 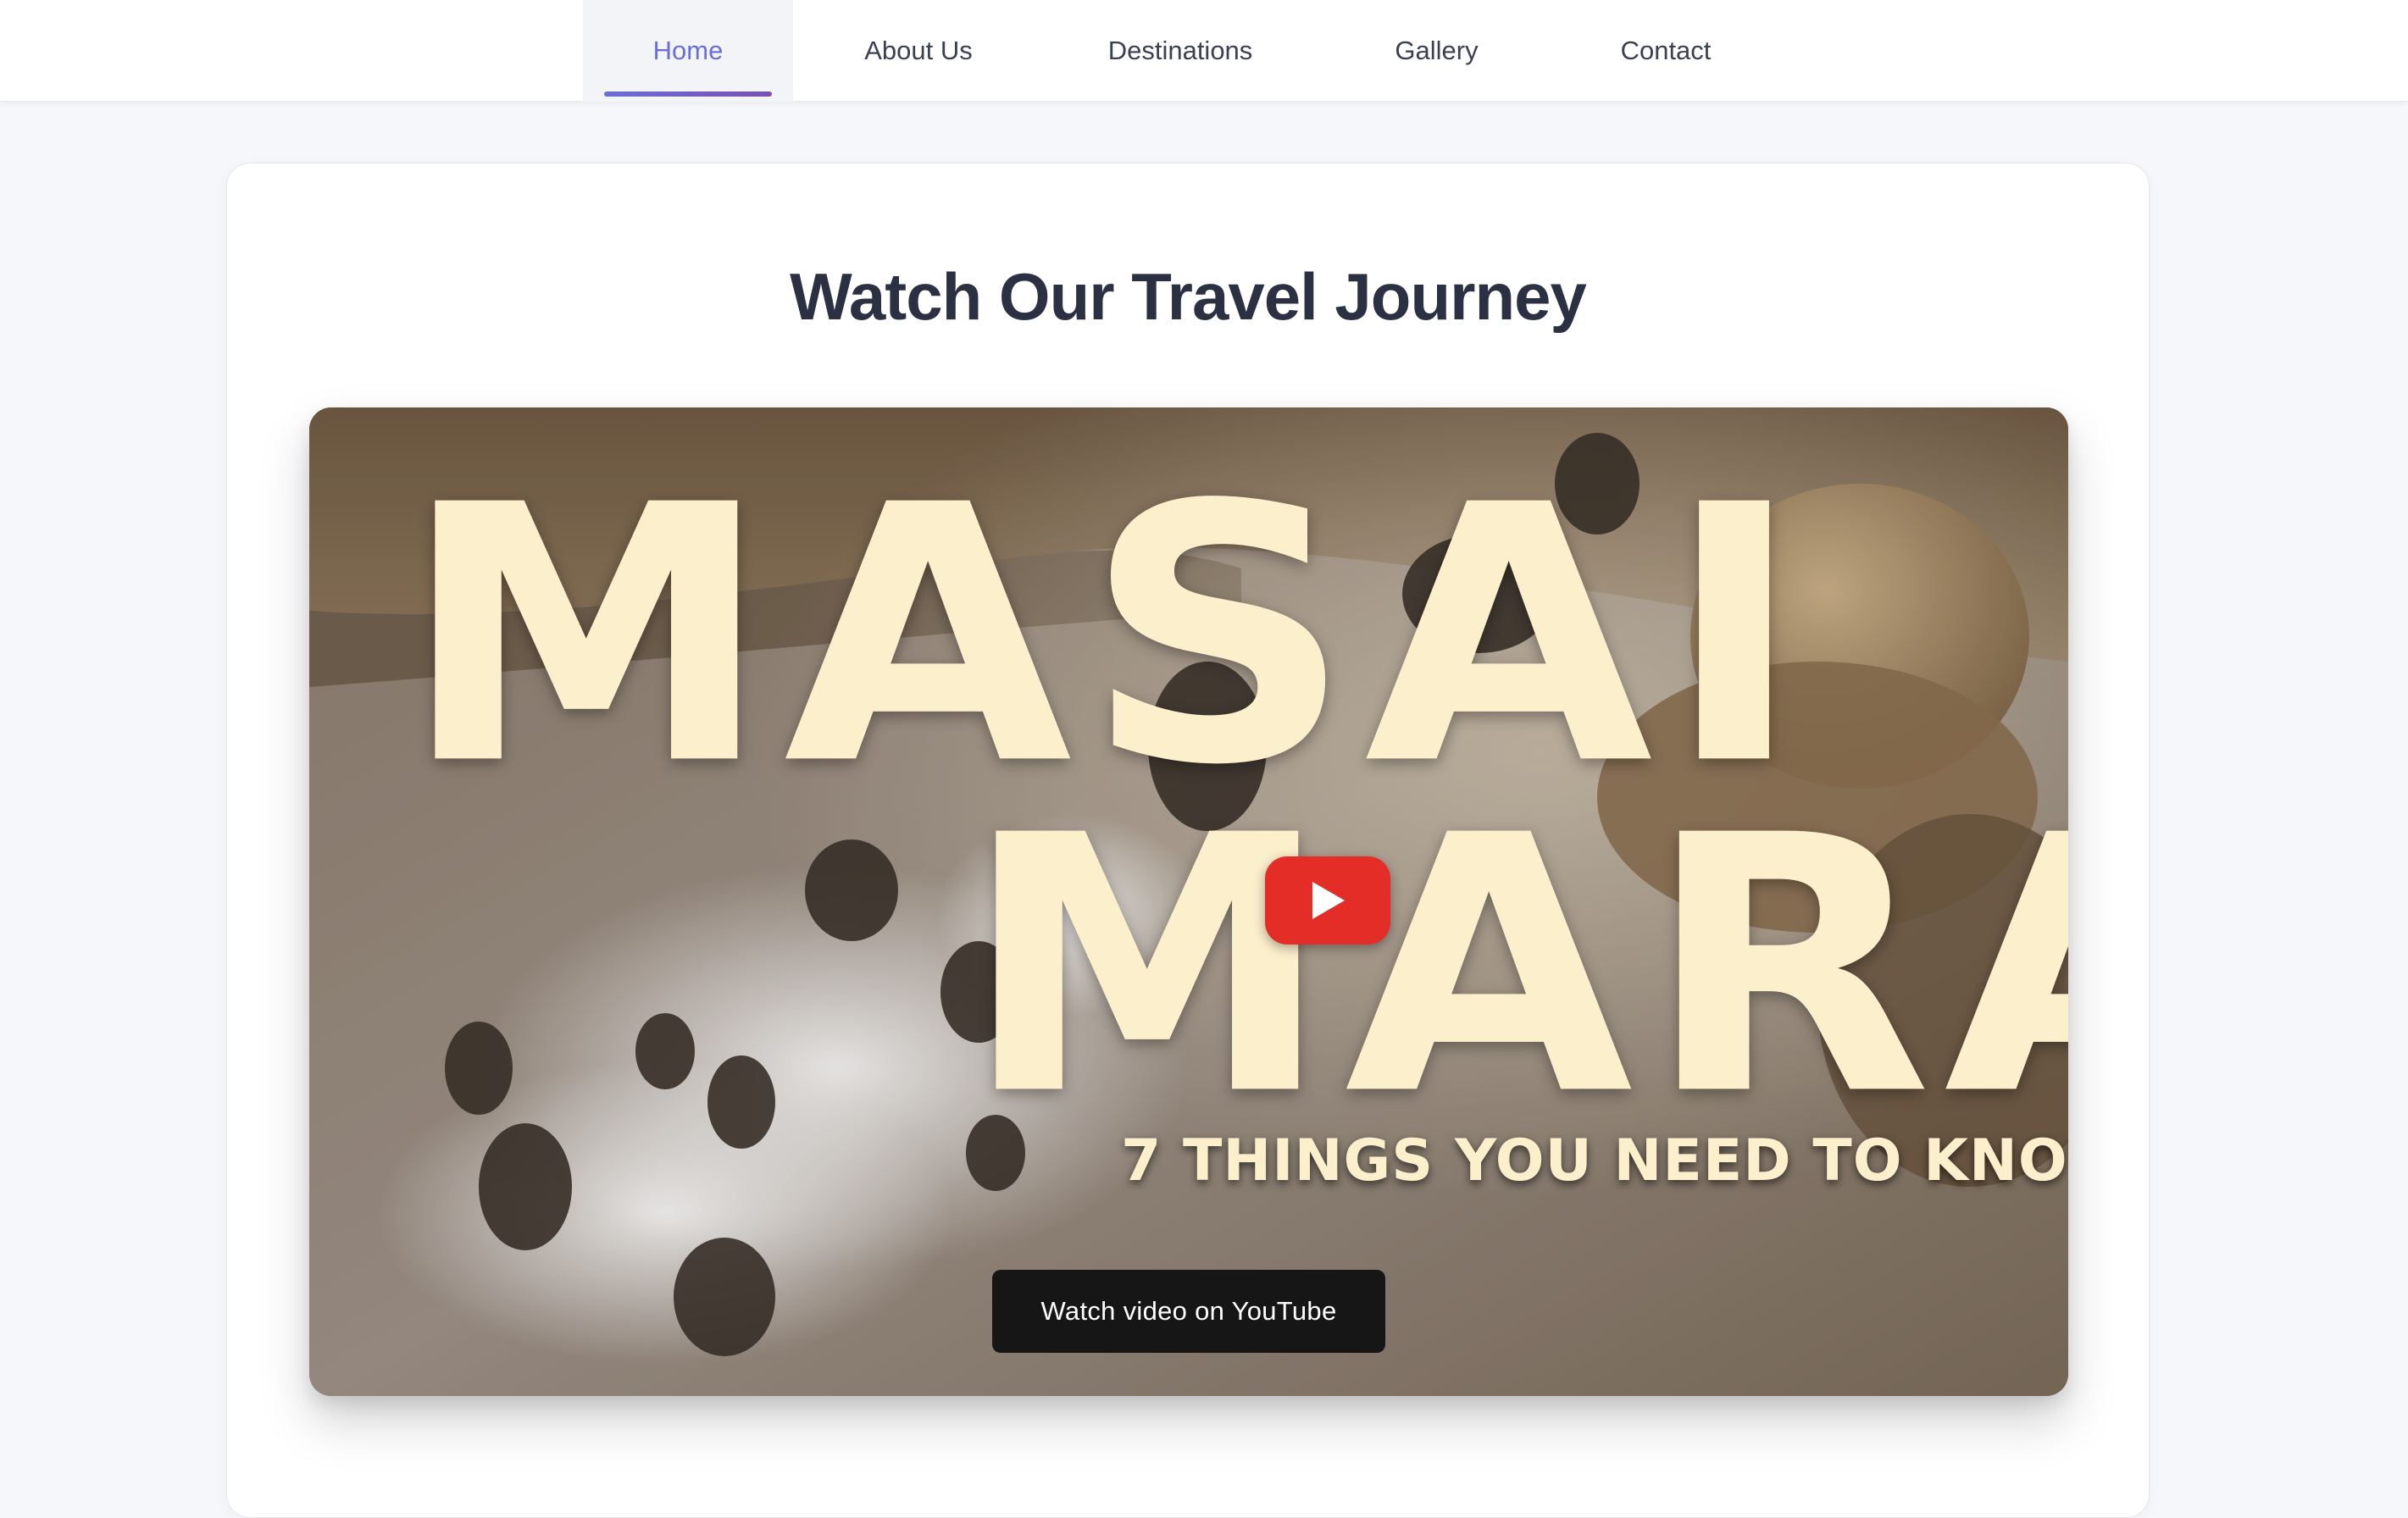 What do you see at coordinates (1594, 1160) in the screenshot?
I see `thumbnail-subtitle: 7 THINGS YOU NEED TO KNOW!` at bounding box center [1594, 1160].